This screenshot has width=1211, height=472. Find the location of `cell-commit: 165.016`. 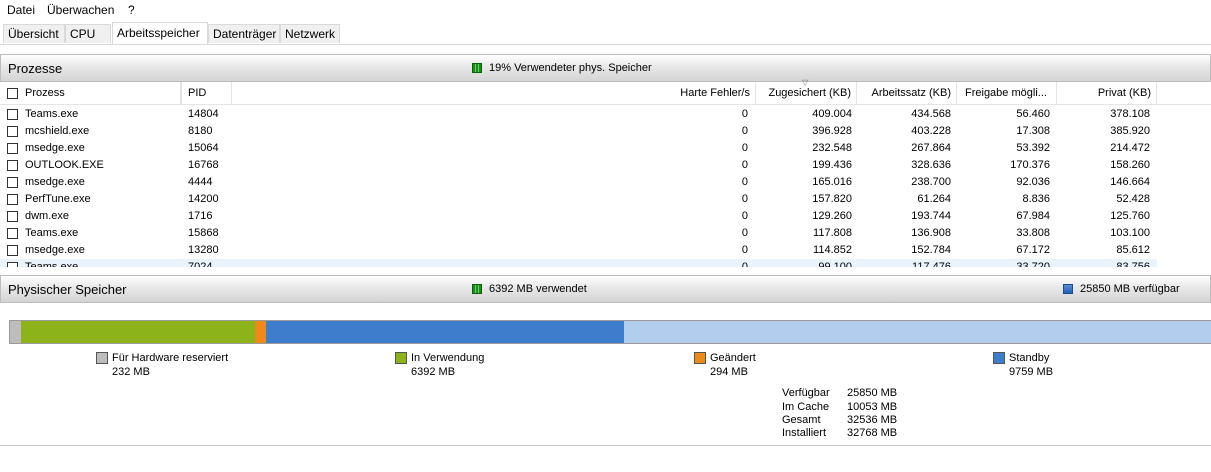

cell-commit: 165.016 is located at coordinates (832, 182).